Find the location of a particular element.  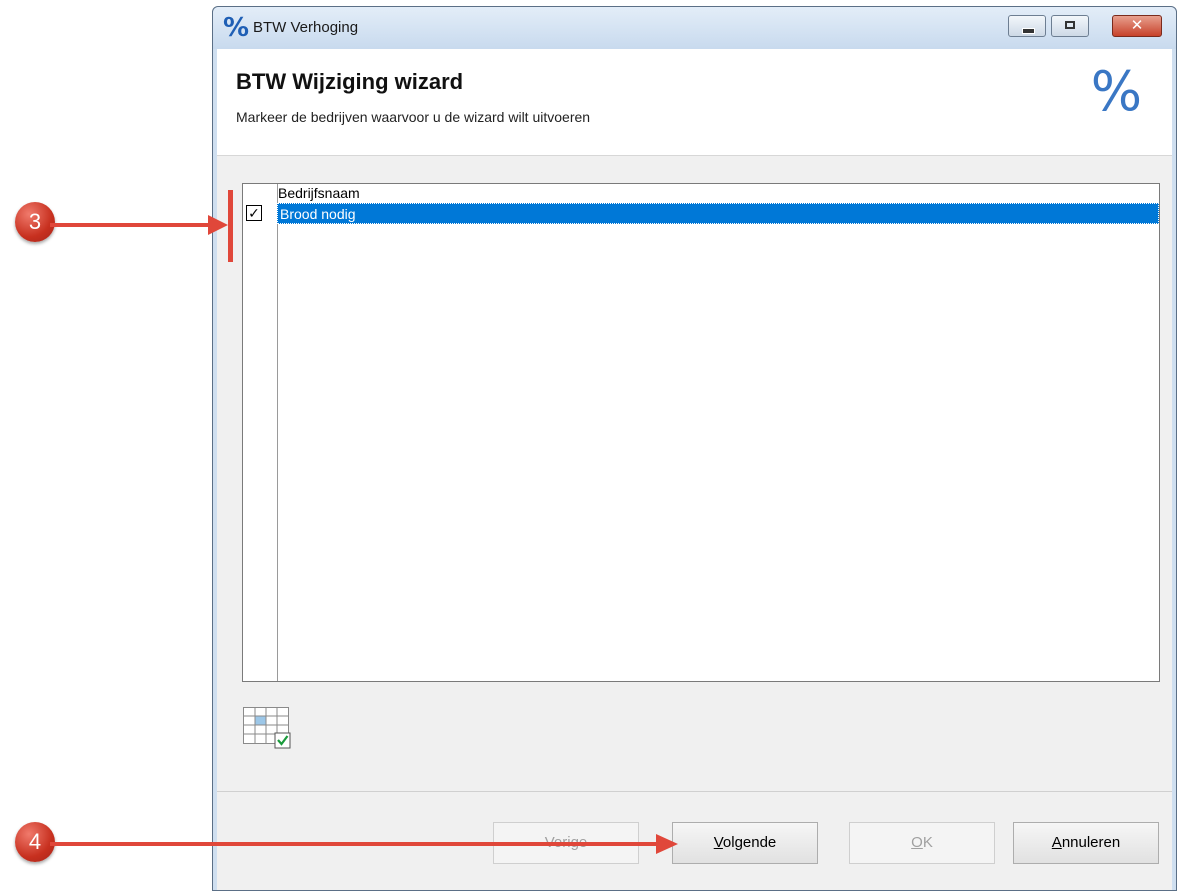

row-checkbox: ✓ is located at coordinates (254, 213).